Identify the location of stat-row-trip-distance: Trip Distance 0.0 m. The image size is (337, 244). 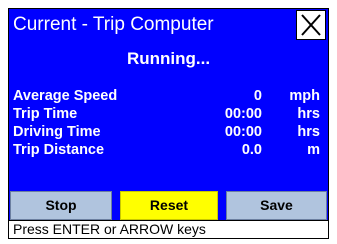
(168, 151).